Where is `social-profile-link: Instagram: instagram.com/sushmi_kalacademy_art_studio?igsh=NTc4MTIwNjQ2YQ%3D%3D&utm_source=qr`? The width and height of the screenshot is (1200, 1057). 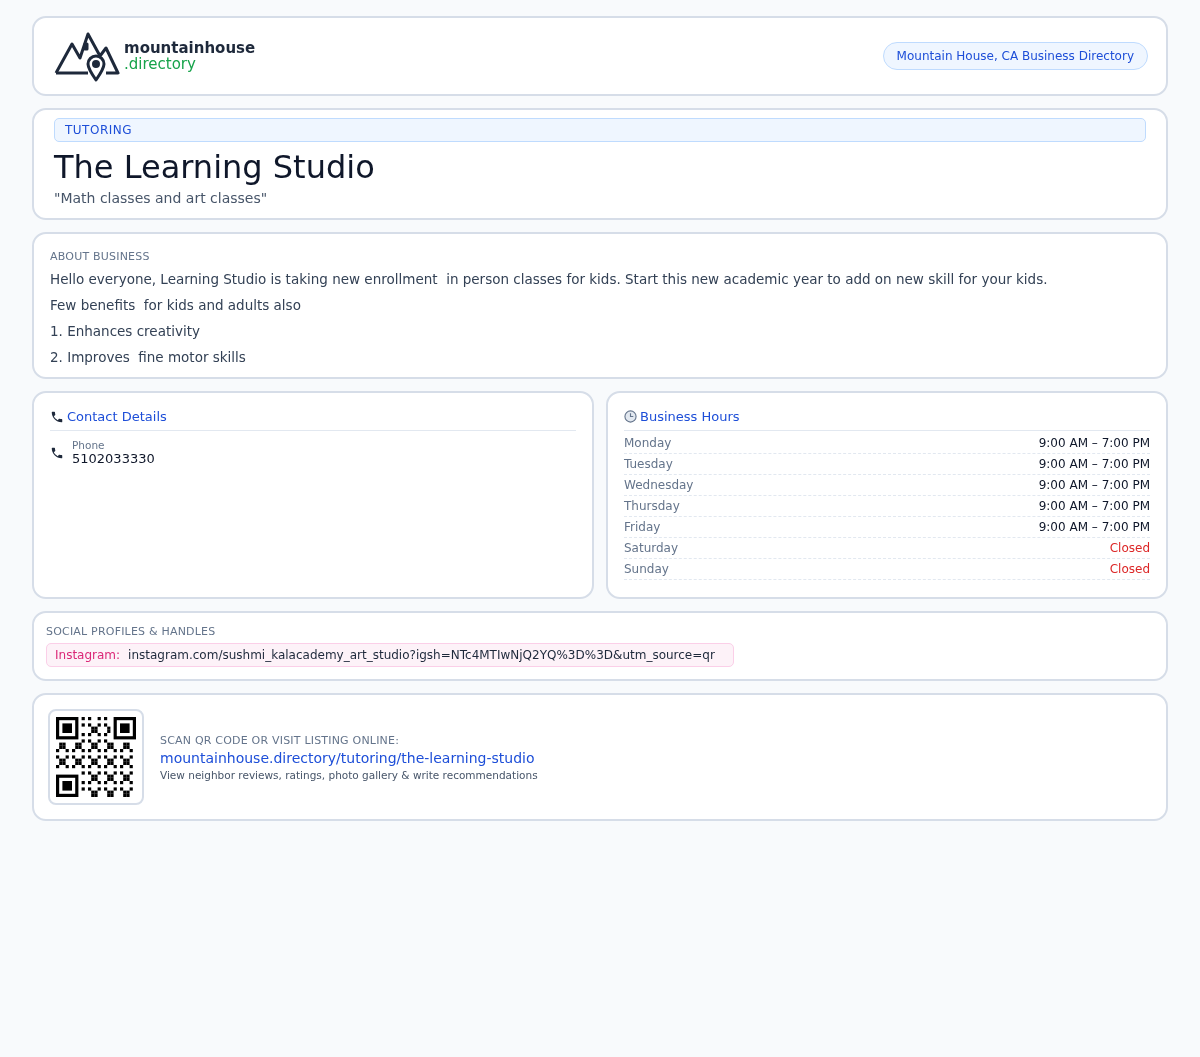
social-profile-link: Instagram: instagram.com/sushmi_kalacademy_art_studio?igsh=NTc4MTIwNjQ2YQ%3D%3D&utm_source=qr is located at coordinates (390, 655).